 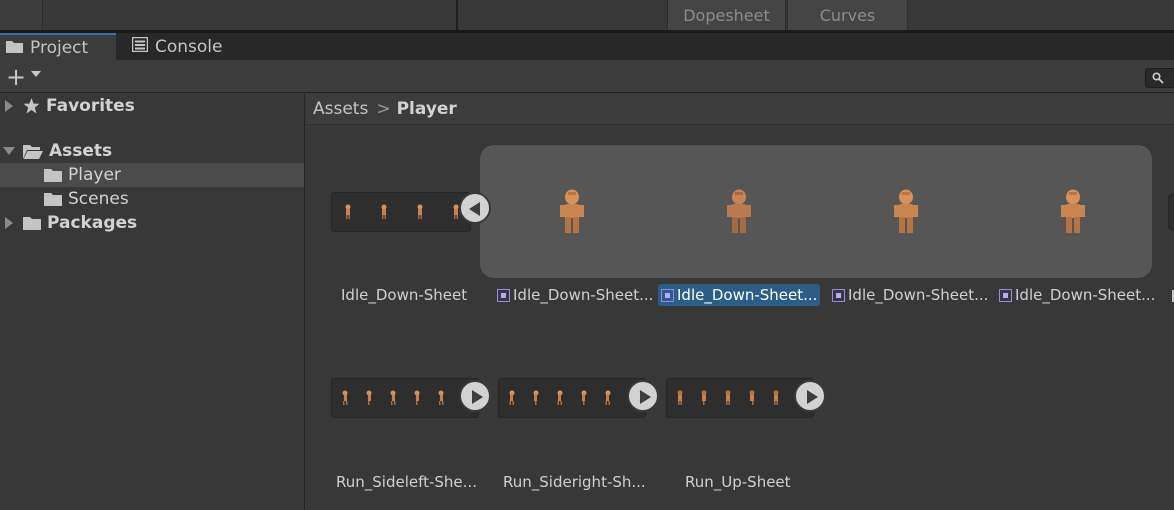 I want to click on search-icon, so click(x=1158, y=78).